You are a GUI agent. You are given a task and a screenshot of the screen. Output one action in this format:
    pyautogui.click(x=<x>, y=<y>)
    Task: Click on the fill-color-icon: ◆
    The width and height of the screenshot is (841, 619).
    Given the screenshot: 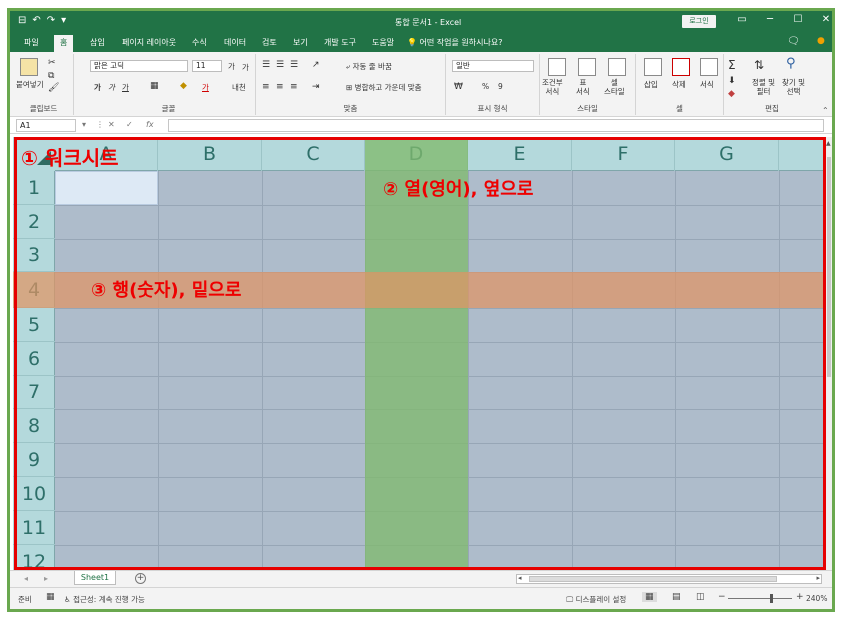 What is the action you would take?
    pyautogui.click(x=183, y=86)
    